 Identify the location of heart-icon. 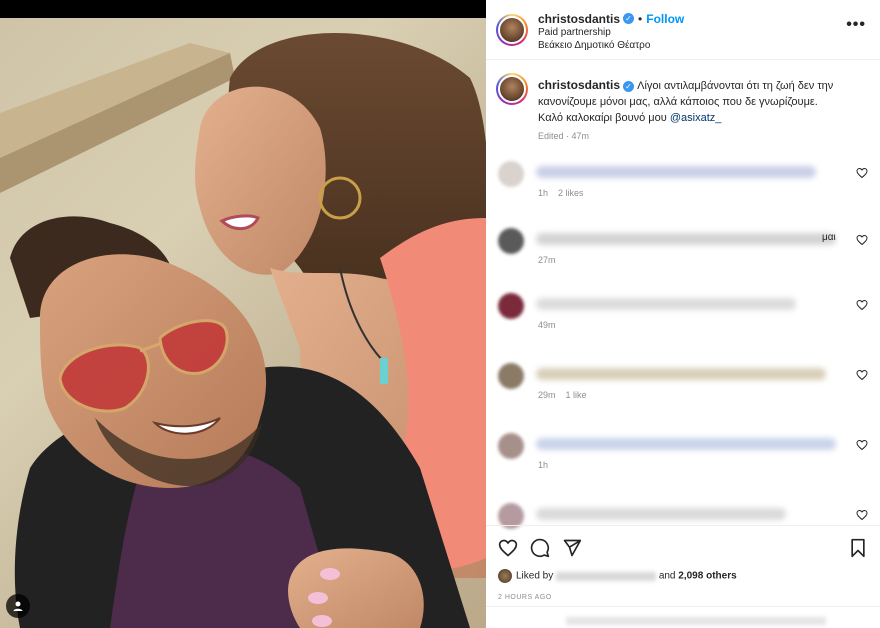
(508, 548).